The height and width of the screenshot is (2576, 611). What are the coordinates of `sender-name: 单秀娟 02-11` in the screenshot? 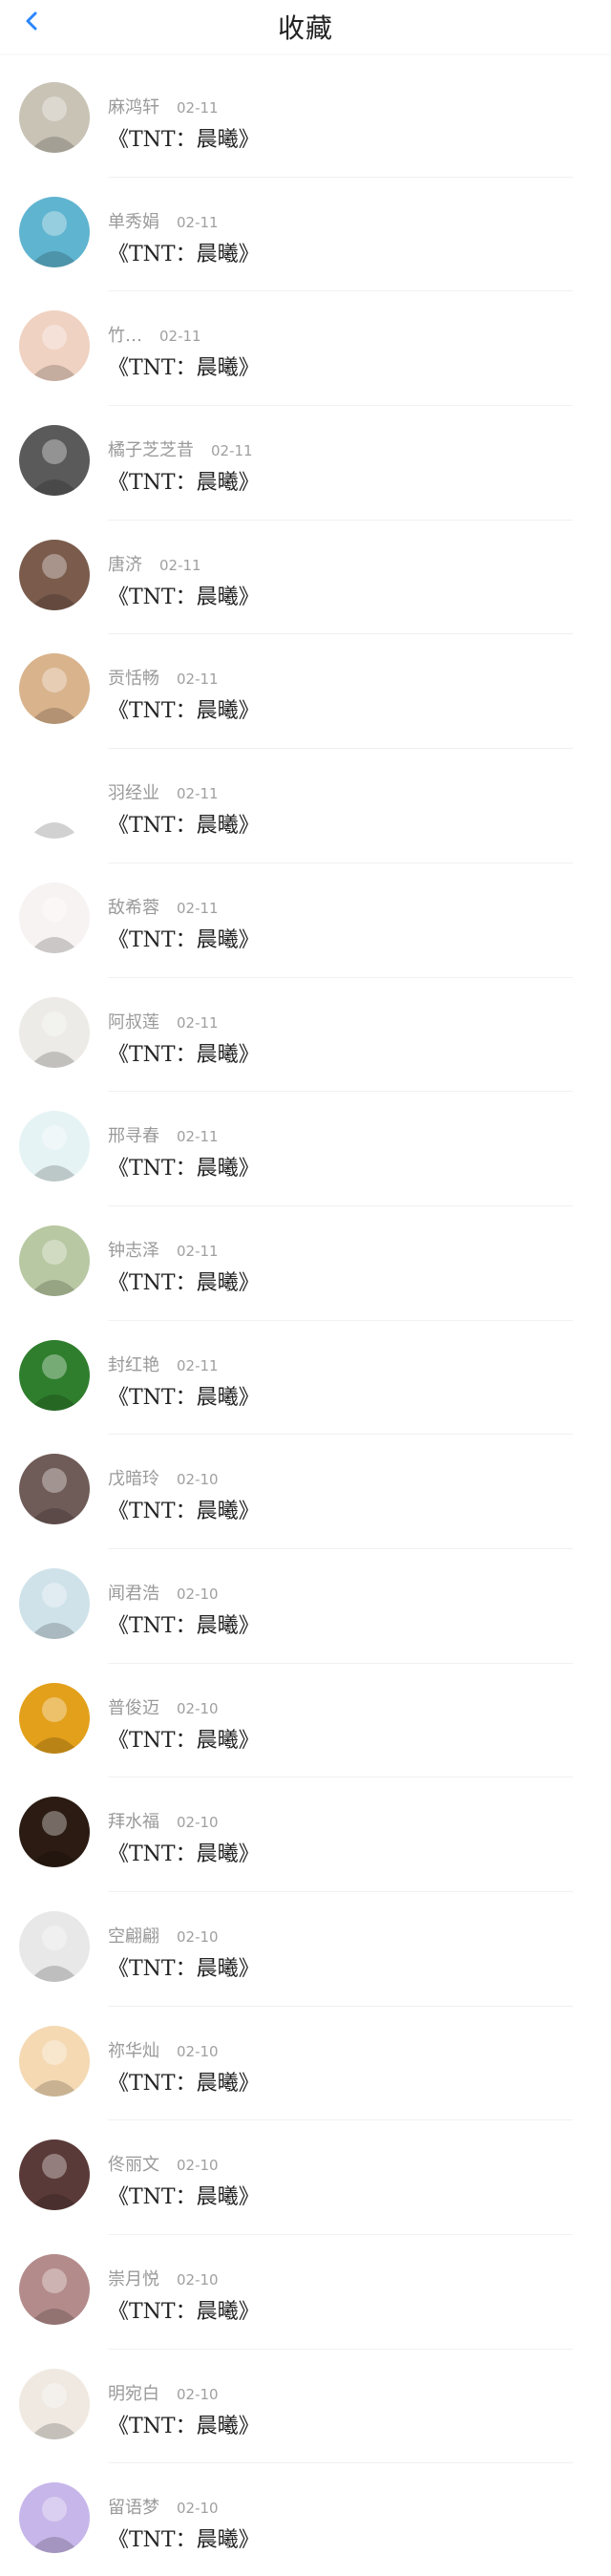 It's located at (164, 220).